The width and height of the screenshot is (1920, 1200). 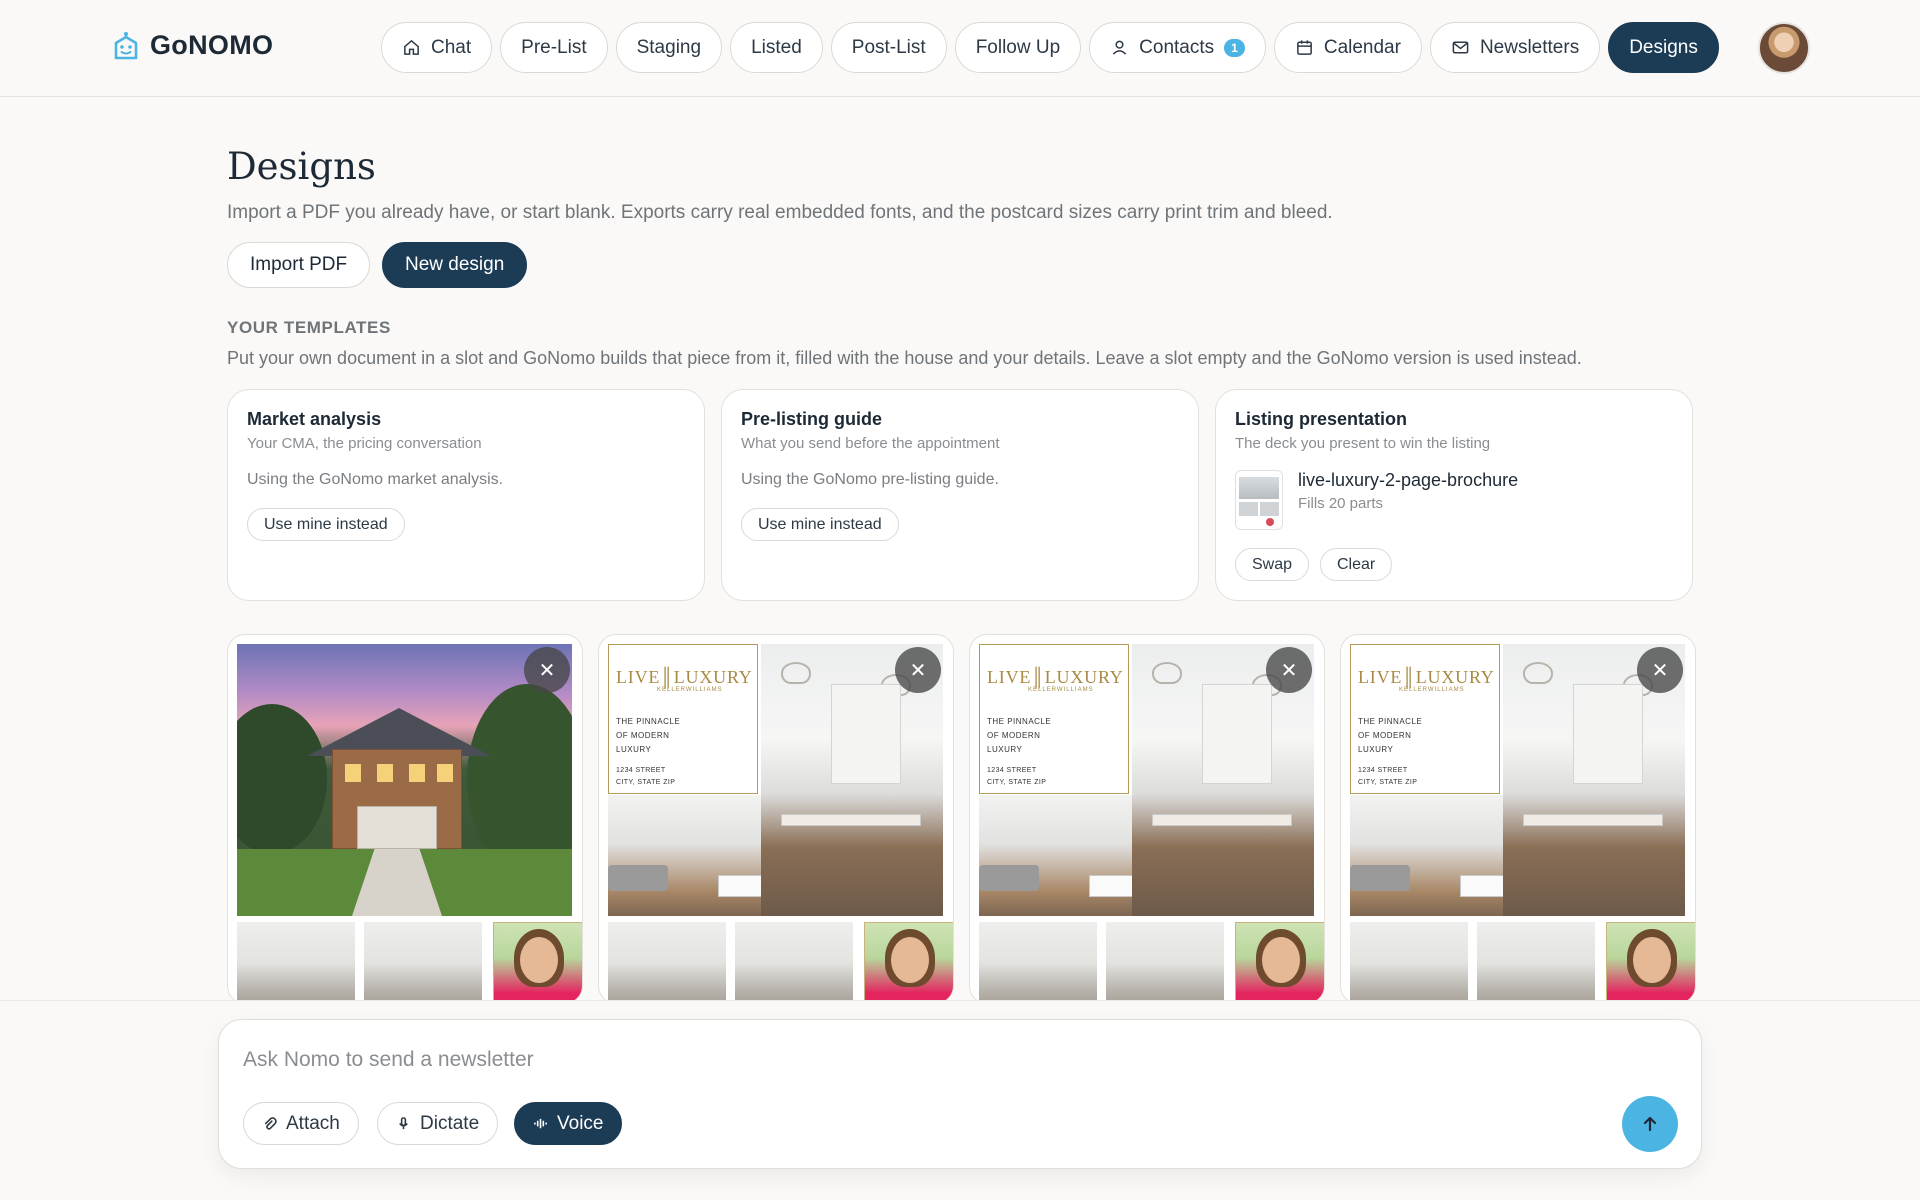 I want to click on nav-follow-up: Follow Up, so click(x=1018, y=47).